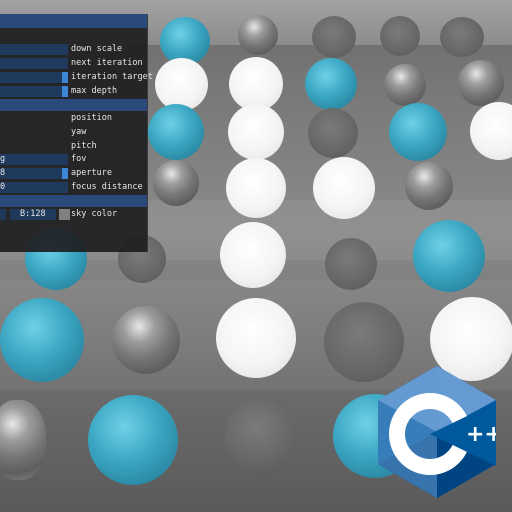  Describe the element at coordinates (107, 187) in the screenshot. I see `focus-distance-label: focus distance` at that location.